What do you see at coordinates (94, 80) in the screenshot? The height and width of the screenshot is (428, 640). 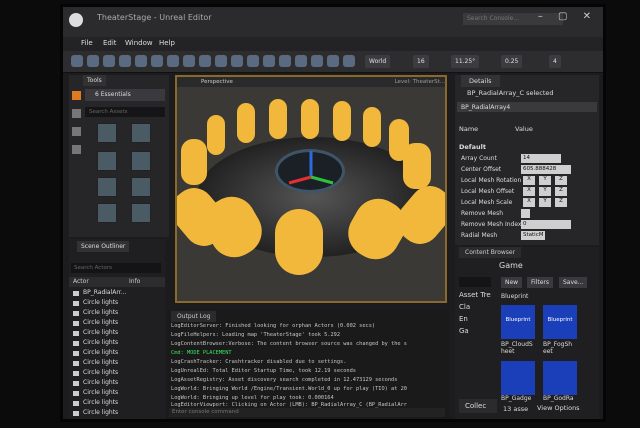 I see `tab-tools: Tools` at bounding box center [94, 80].